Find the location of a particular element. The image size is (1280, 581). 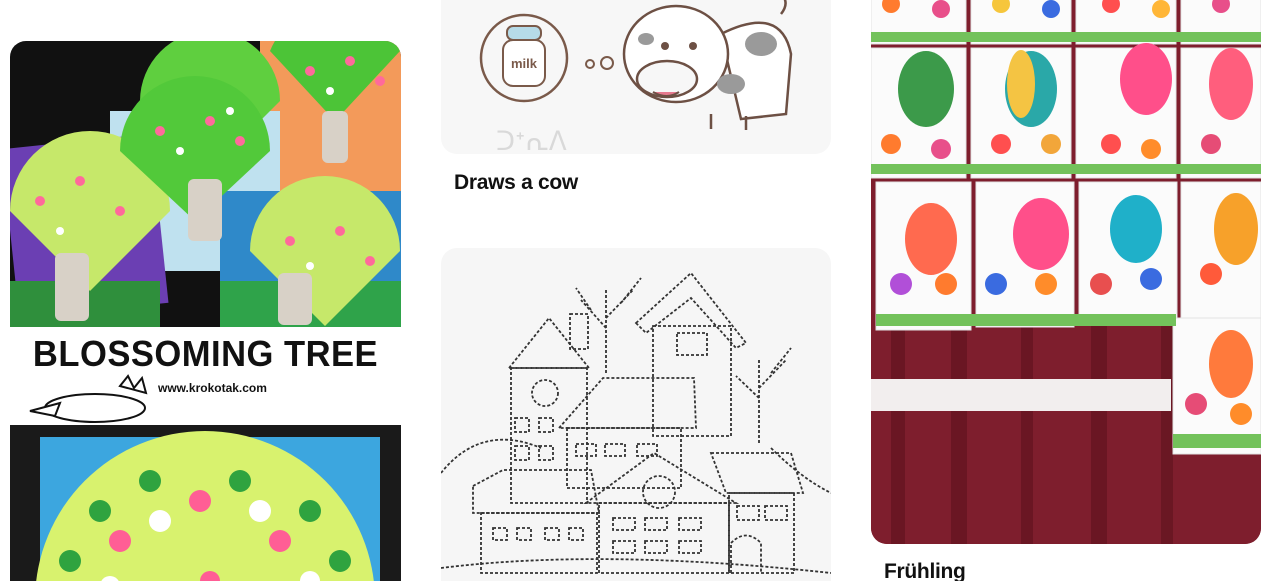

blossoming-tree-site: www.krokotak.com is located at coordinates (212, 388).